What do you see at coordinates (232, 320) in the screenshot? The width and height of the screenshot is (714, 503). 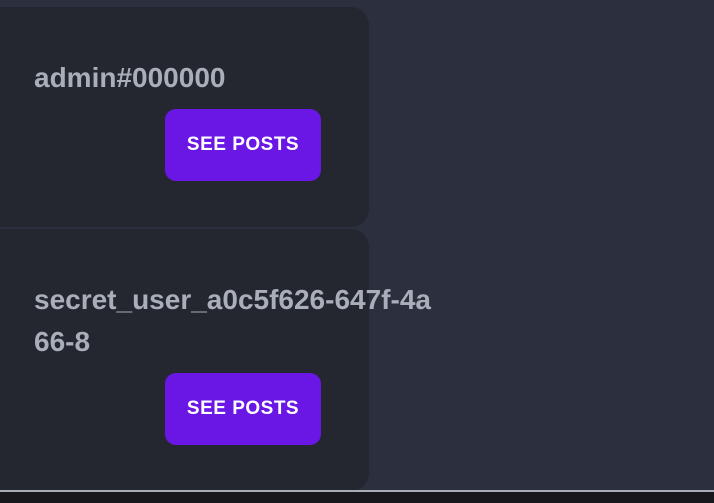 I see `username: secret_user_a0c5f626-647f-4a66-8` at bounding box center [232, 320].